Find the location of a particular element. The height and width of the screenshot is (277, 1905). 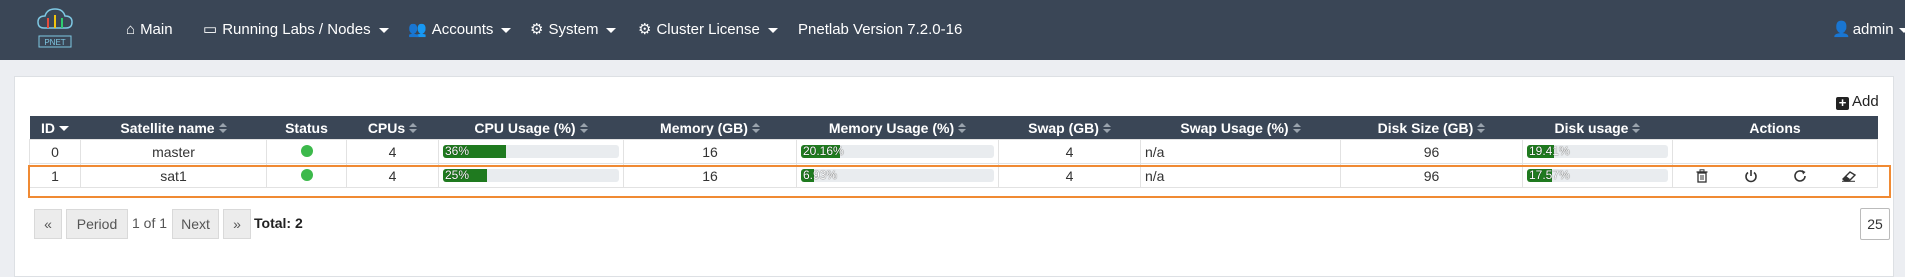

home-icon: ⌂ is located at coordinates (131, 29).